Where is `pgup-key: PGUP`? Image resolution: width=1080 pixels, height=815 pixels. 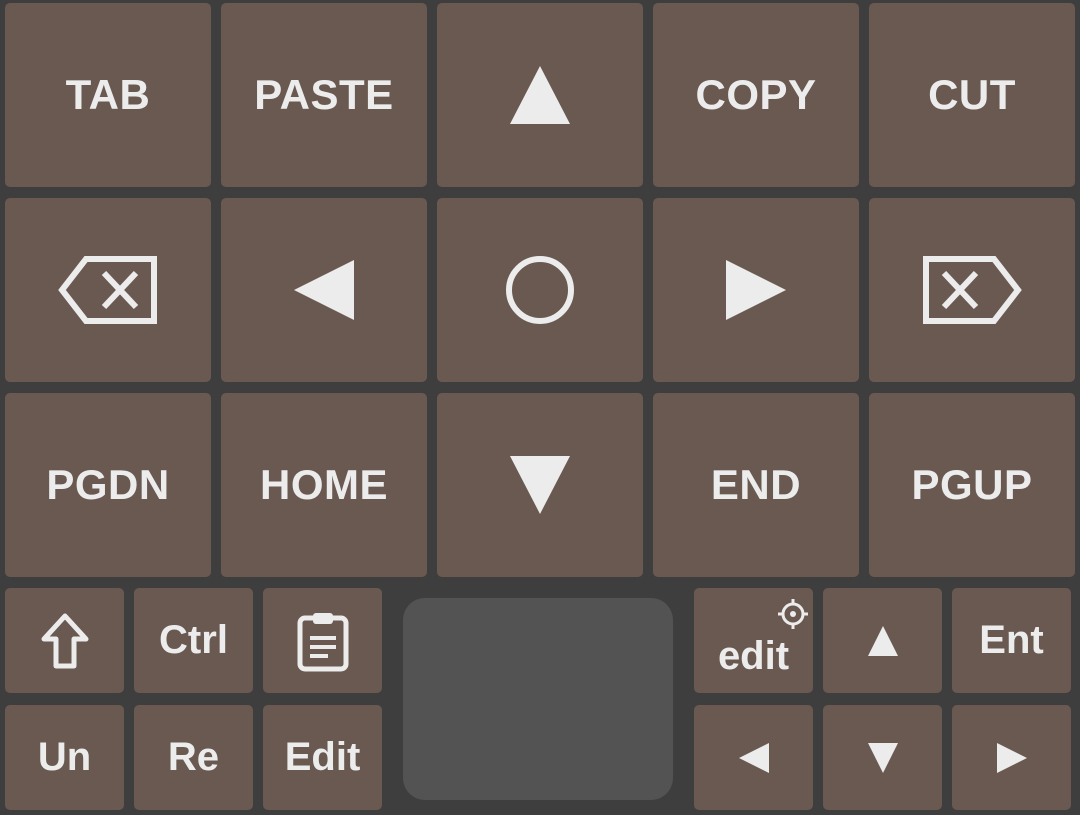
pgup-key: PGUP is located at coordinates (972, 485).